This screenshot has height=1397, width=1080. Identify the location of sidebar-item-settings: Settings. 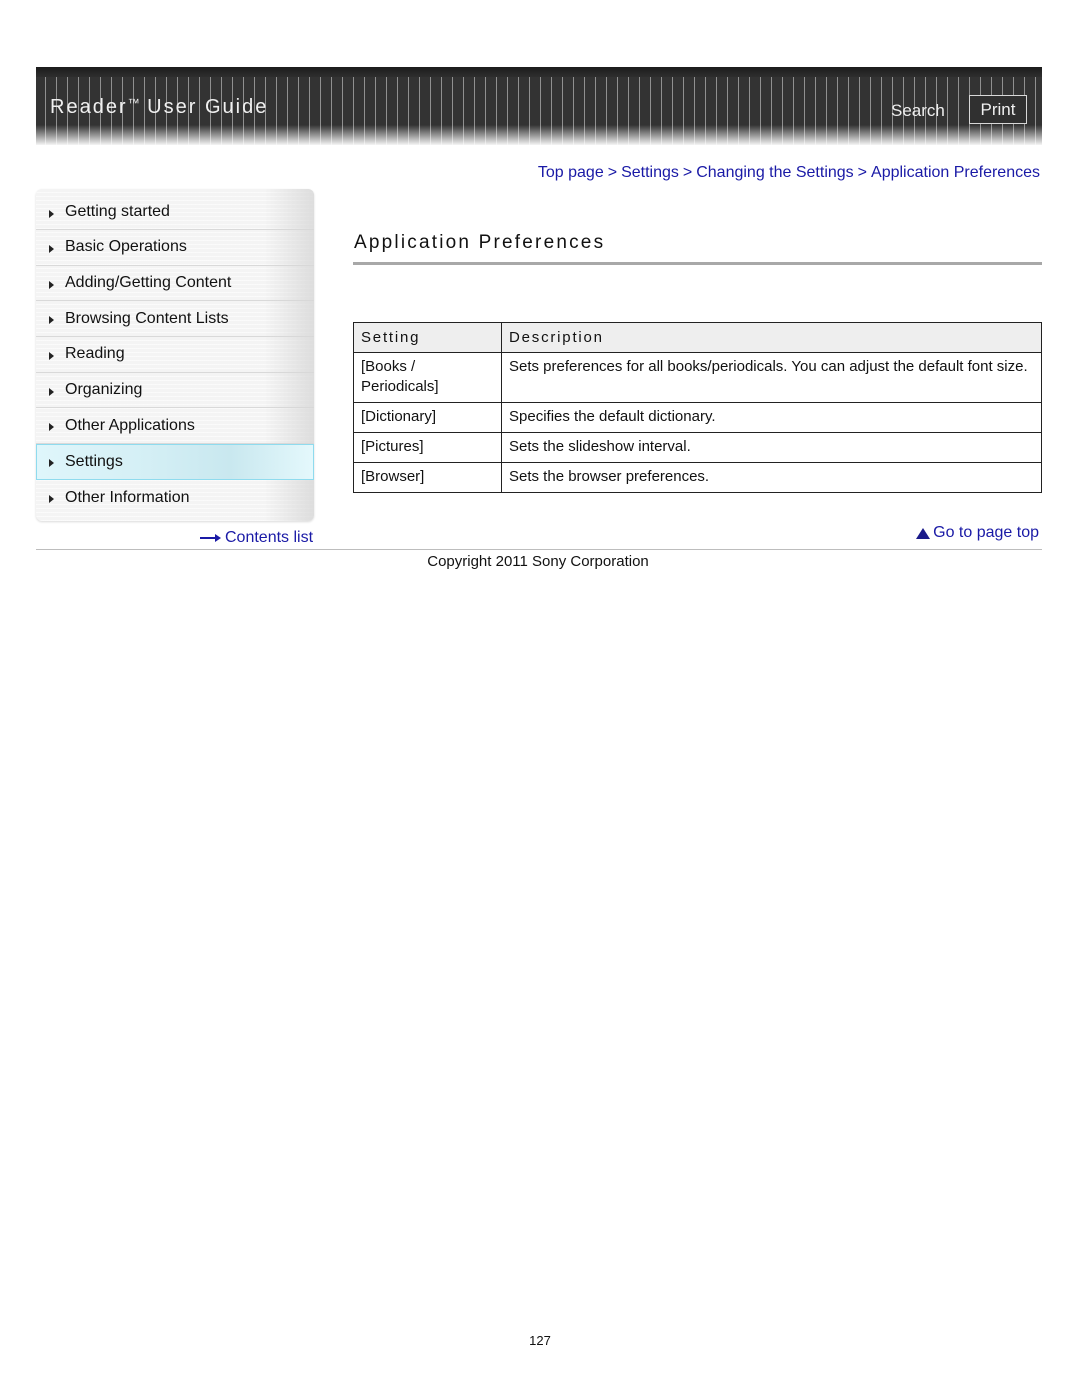
(175, 462).